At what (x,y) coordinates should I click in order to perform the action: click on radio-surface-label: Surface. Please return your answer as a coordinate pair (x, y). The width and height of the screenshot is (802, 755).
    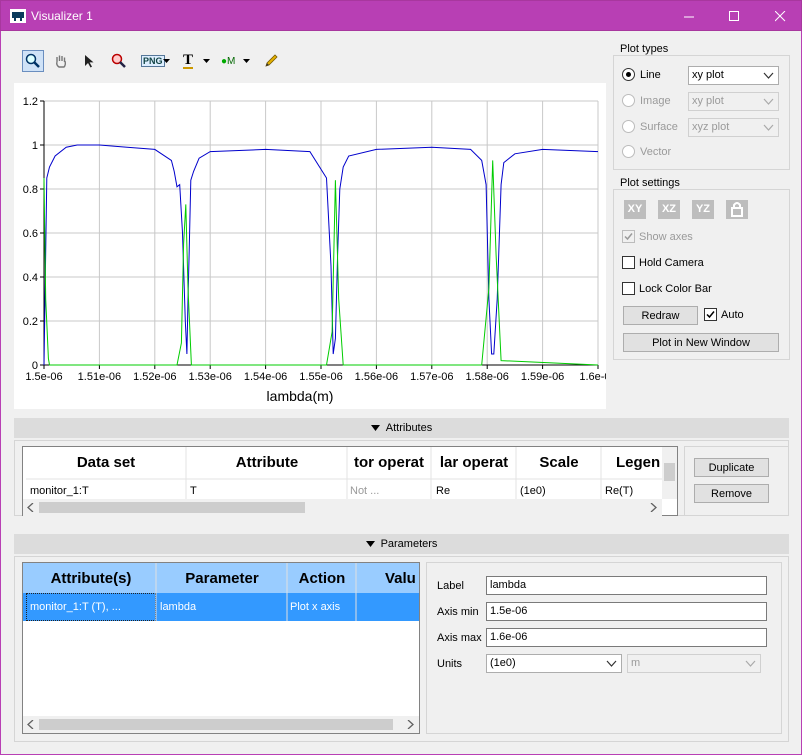
    Looking at the image, I should click on (659, 127).